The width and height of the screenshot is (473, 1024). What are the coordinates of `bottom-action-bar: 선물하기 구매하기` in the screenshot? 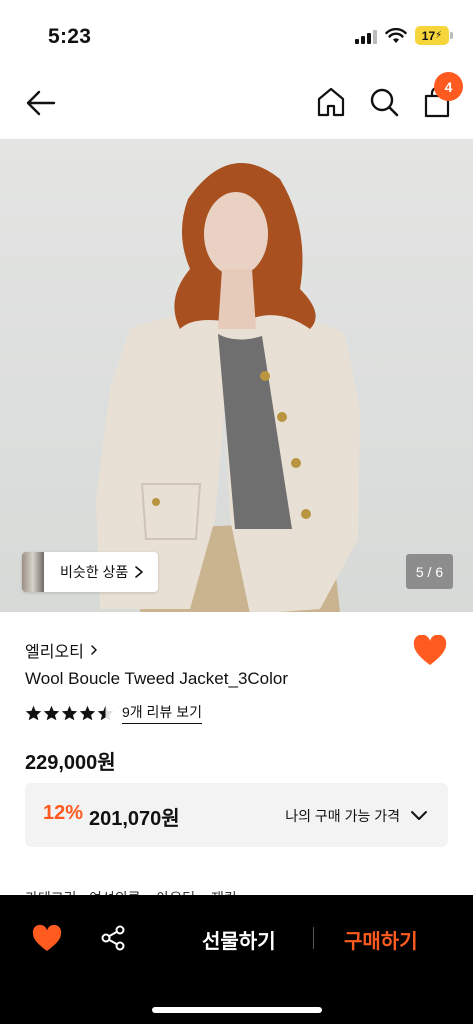 It's located at (236, 959).